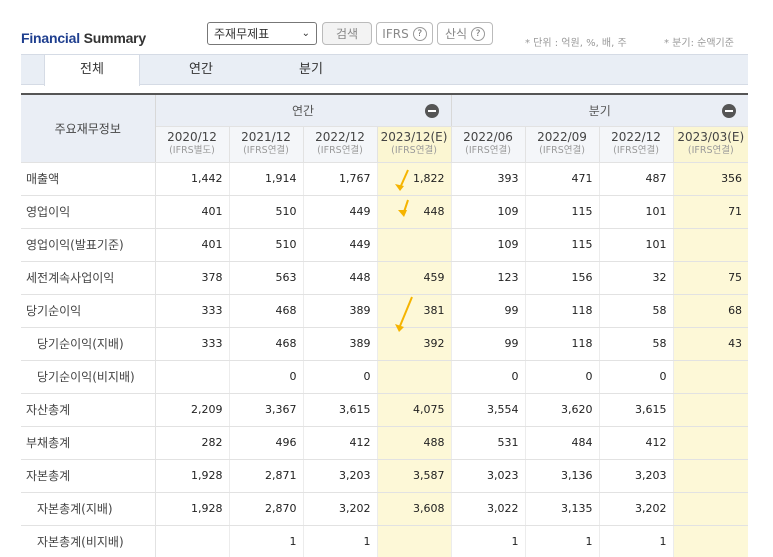  Describe the element at coordinates (88, 212) in the screenshot. I see `row-label: 영업이익` at that location.